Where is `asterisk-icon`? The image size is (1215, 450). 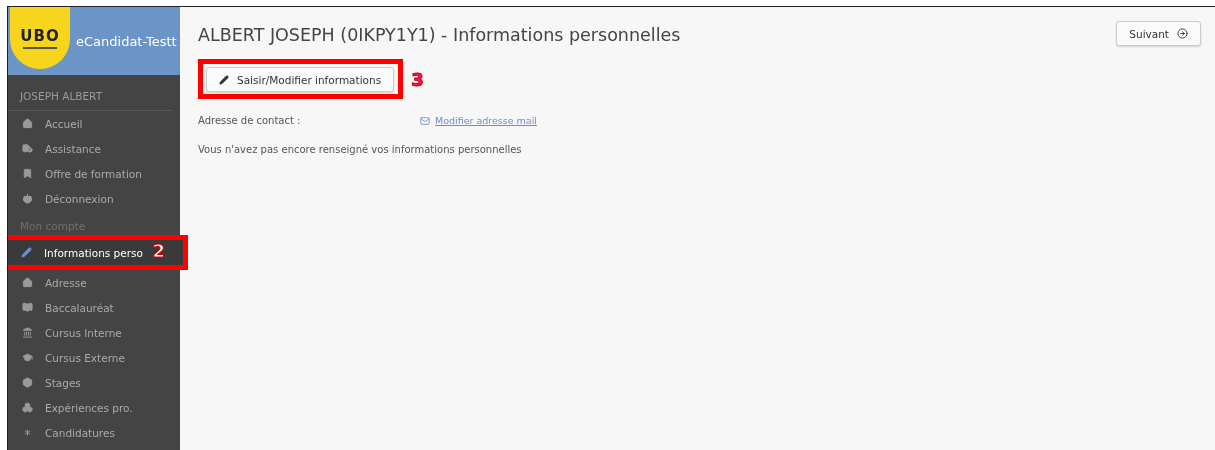
asterisk-icon is located at coordinates (27, 432).